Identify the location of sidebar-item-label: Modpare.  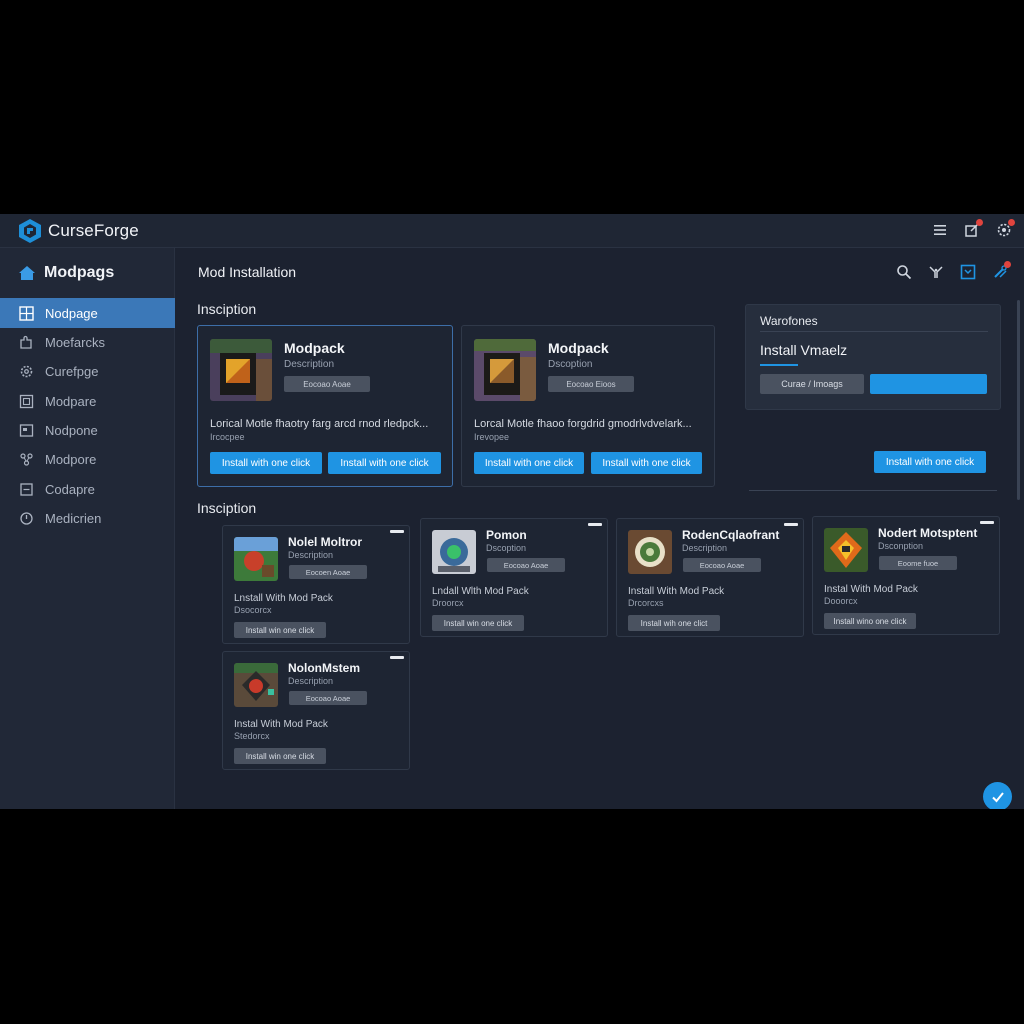
(71, 401).